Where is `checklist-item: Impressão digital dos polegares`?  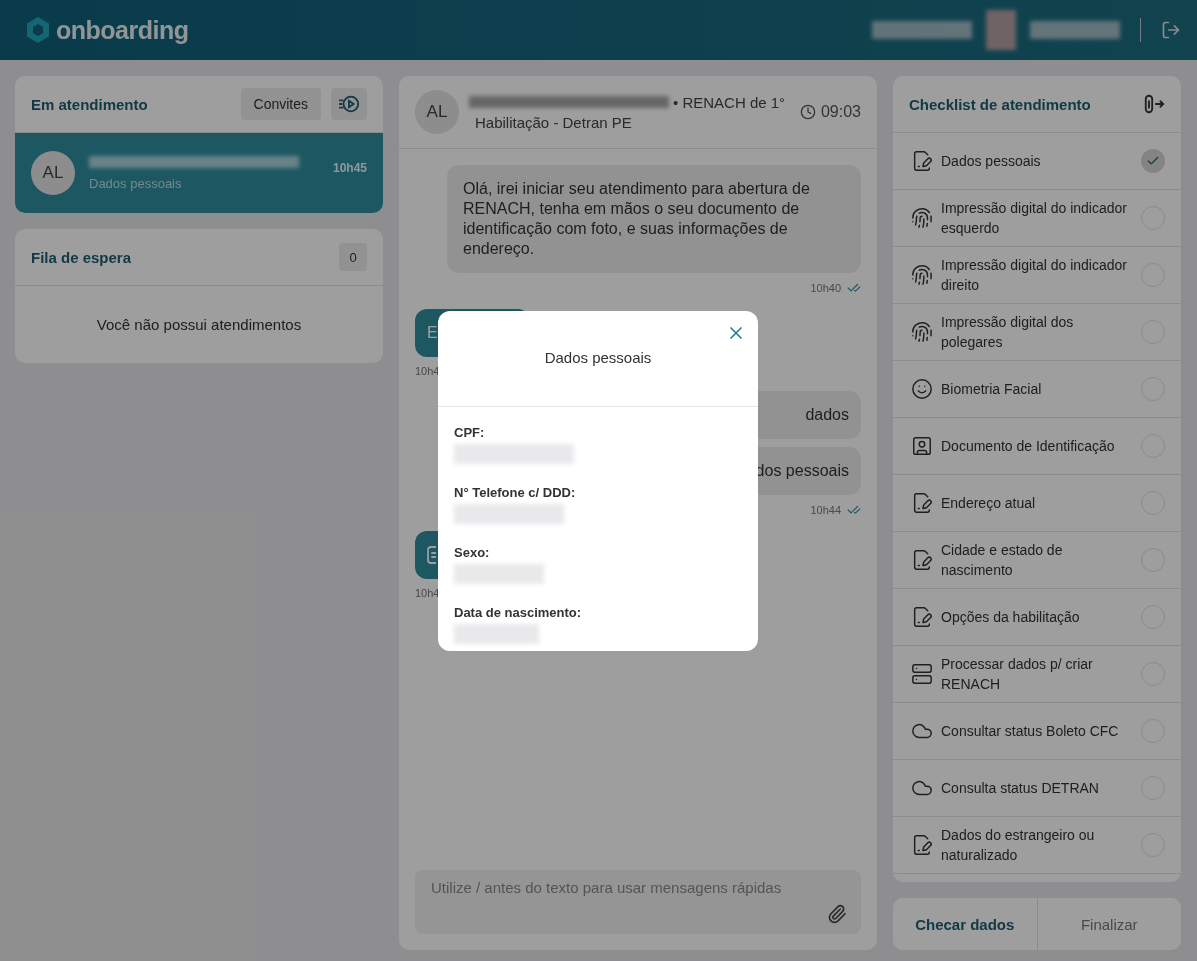 checklist-item: Impressão digital dos polegares is located at coordinates (1037, 332).